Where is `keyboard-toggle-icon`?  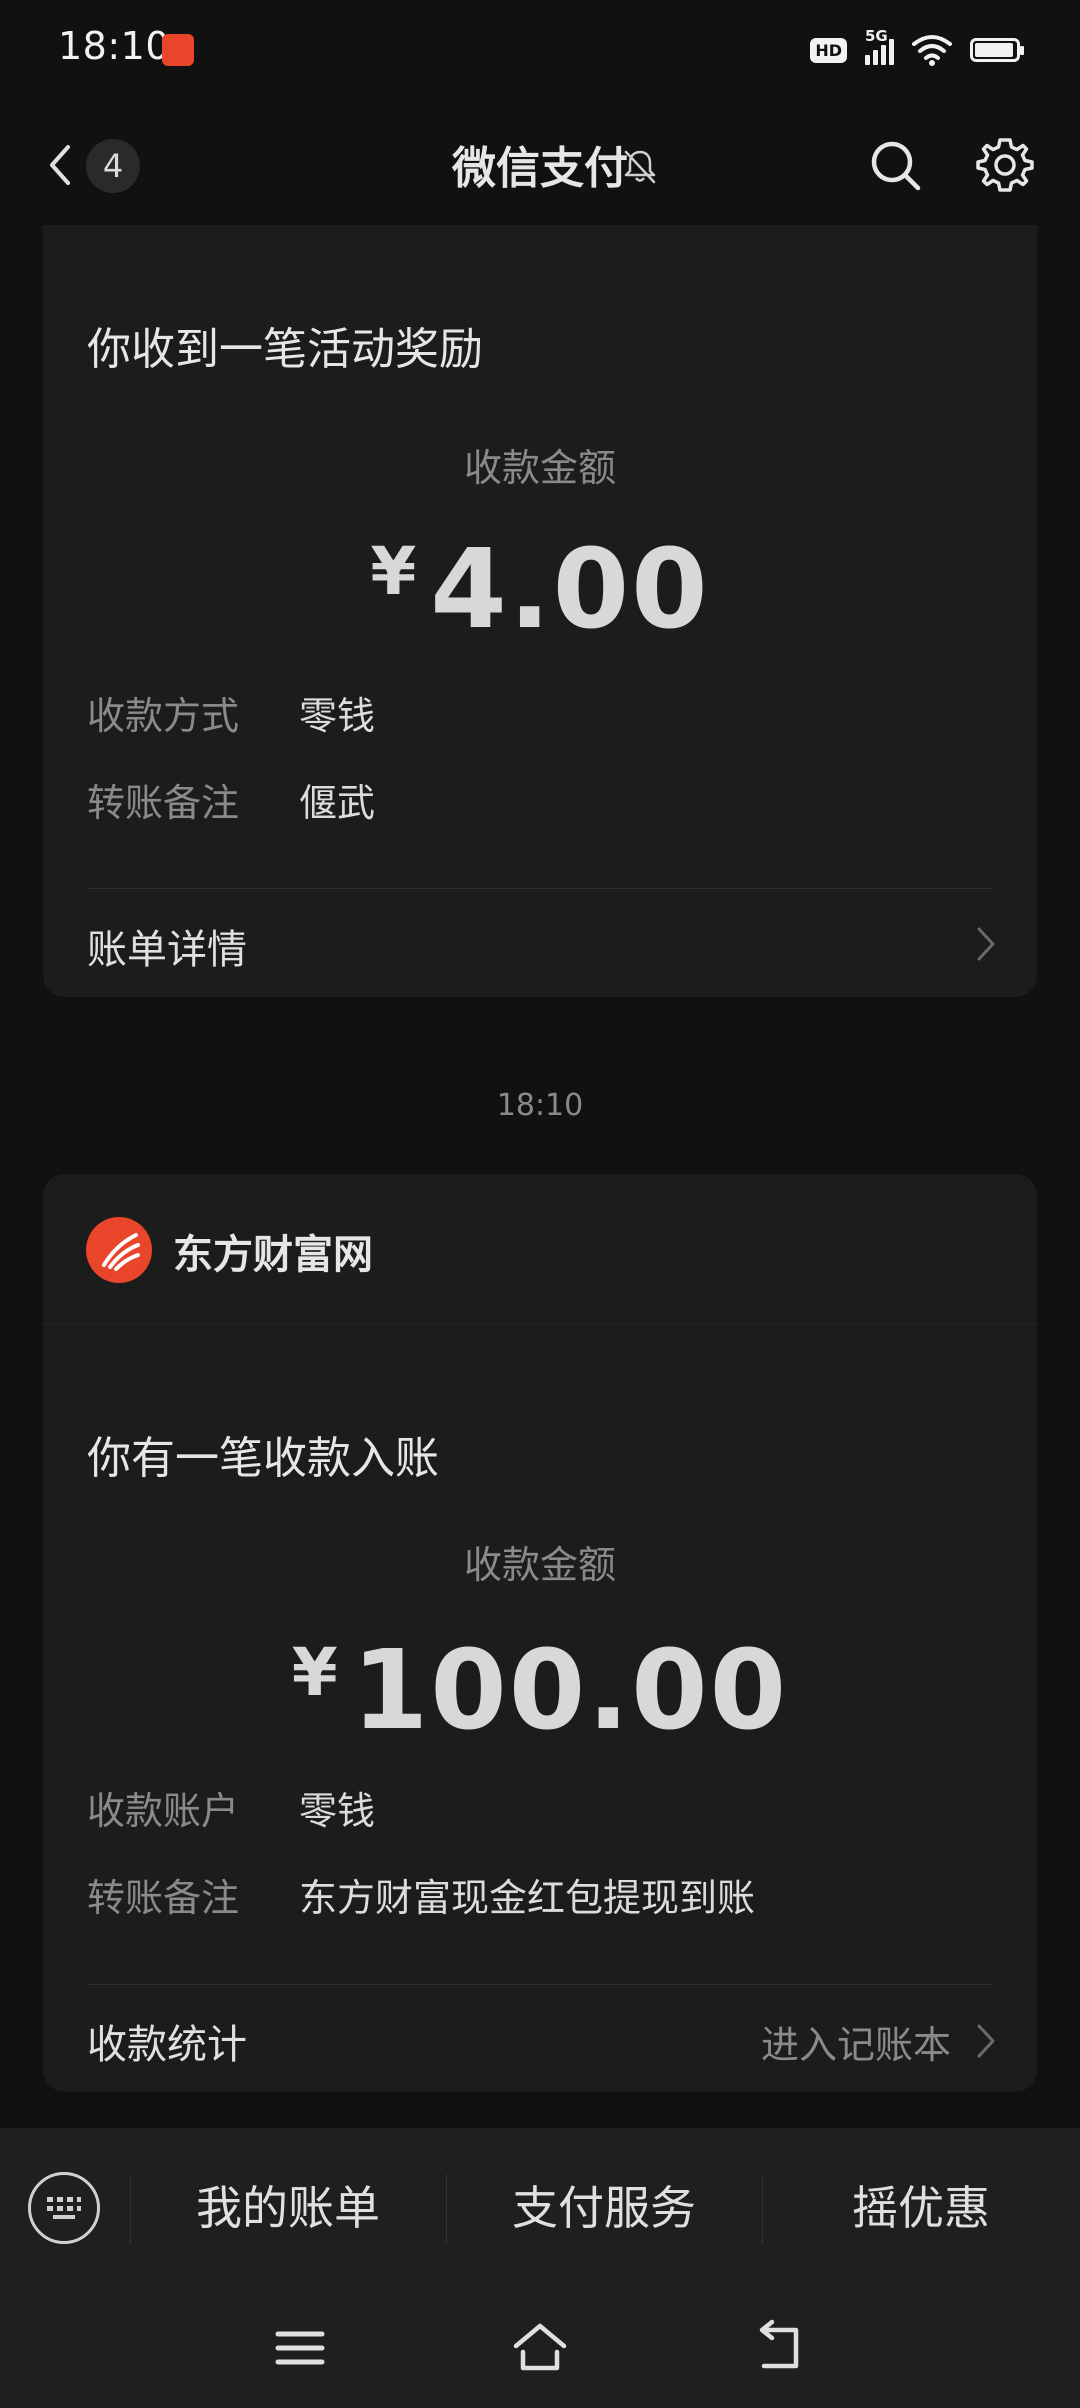 keyboard-toggle-icon is located at coordinates (64, 2208).